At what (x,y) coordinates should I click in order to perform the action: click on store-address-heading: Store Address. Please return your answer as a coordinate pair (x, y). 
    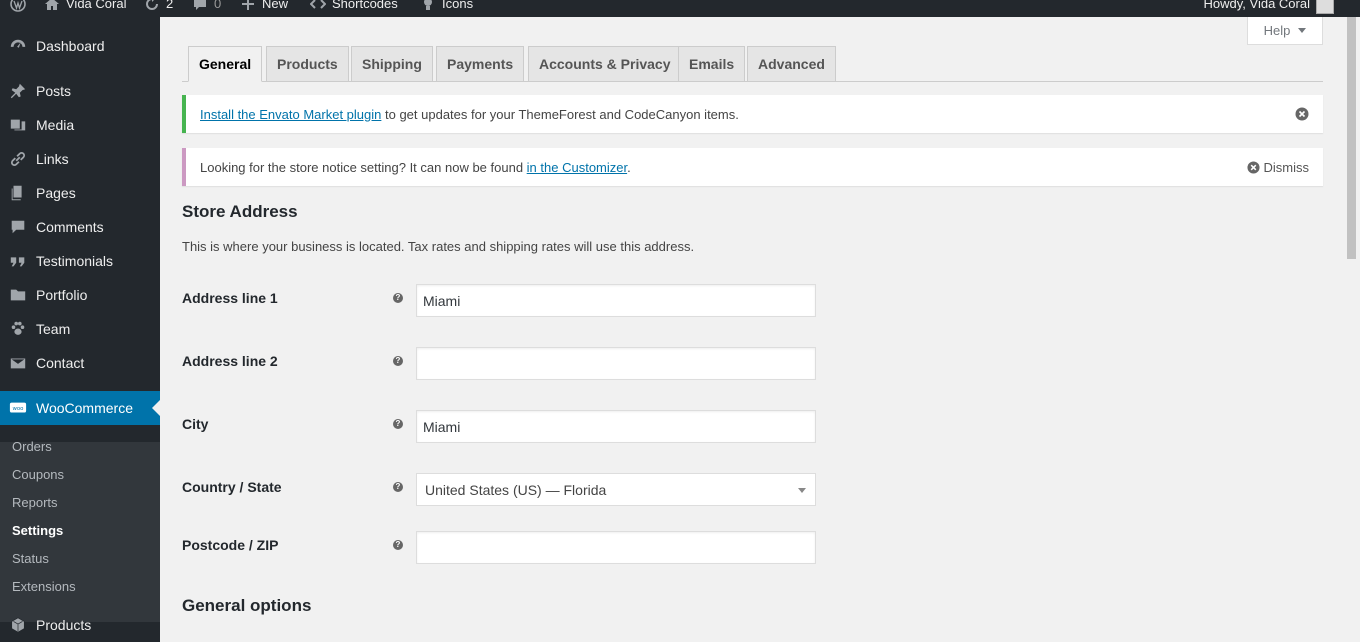
    Looking at the image, I should click on (240, 211).